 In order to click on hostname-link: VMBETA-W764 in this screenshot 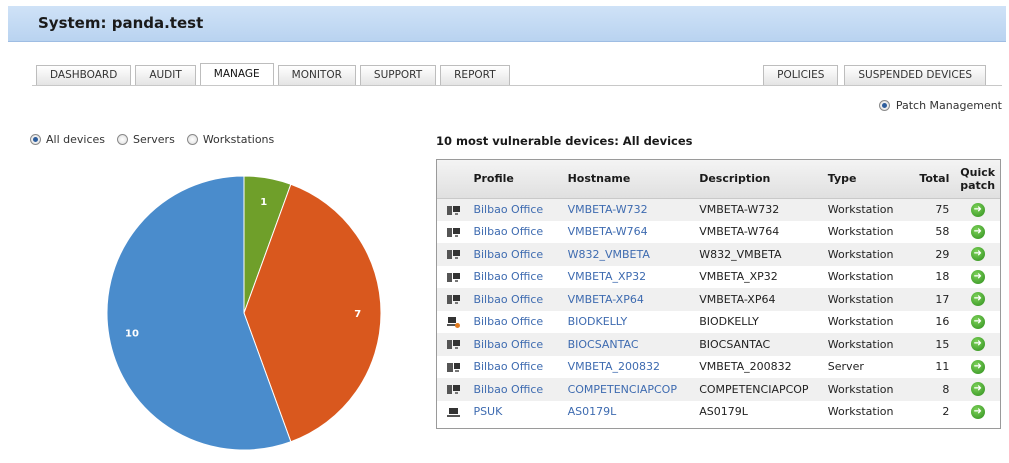, I will do `click(608, 231)`.